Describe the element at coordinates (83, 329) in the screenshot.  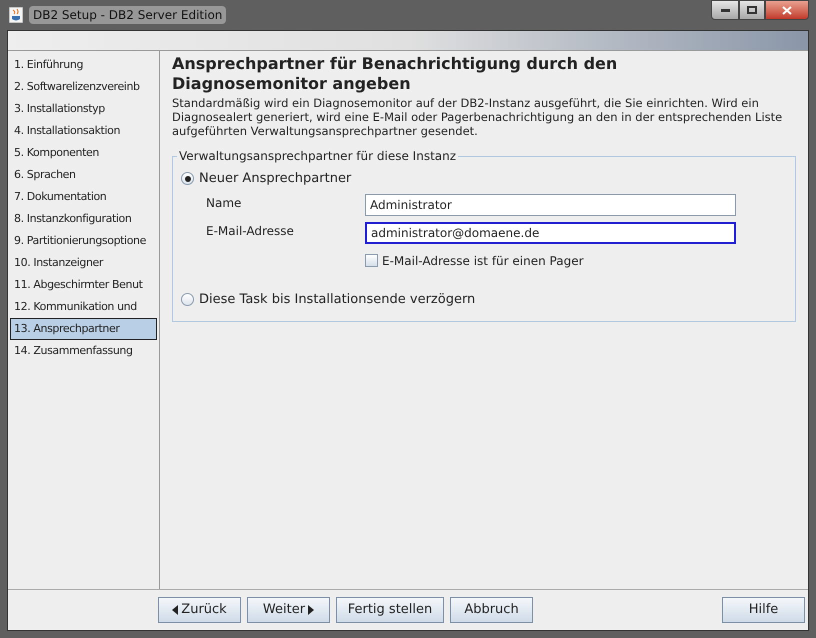
I see `step-item: 13. Ansprechpartner` at that location.